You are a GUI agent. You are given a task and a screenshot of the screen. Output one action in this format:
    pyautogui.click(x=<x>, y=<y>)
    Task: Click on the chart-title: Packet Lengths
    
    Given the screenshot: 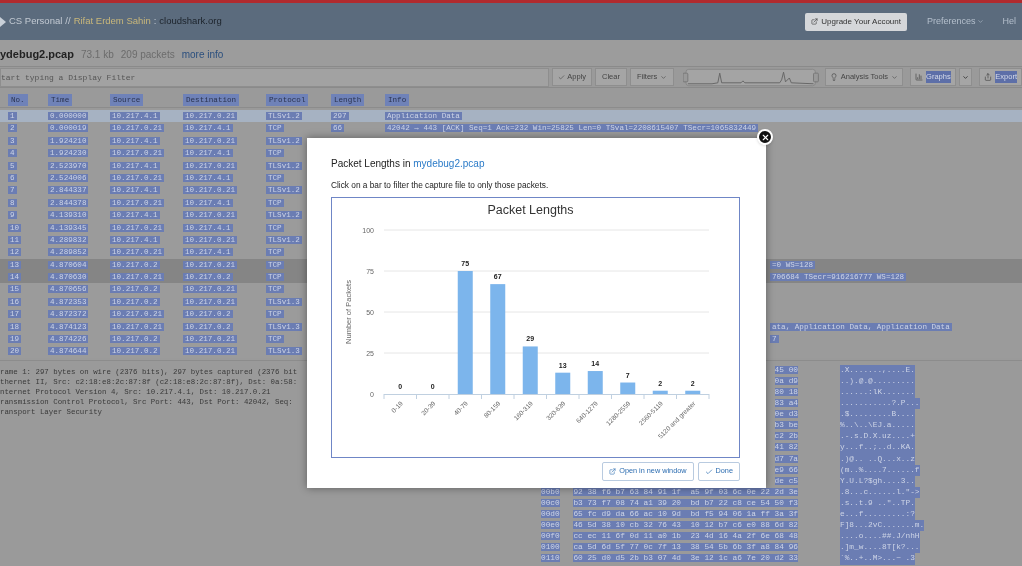 What is the action you would take?
    pyautogui.click(x=530, y=210)
    